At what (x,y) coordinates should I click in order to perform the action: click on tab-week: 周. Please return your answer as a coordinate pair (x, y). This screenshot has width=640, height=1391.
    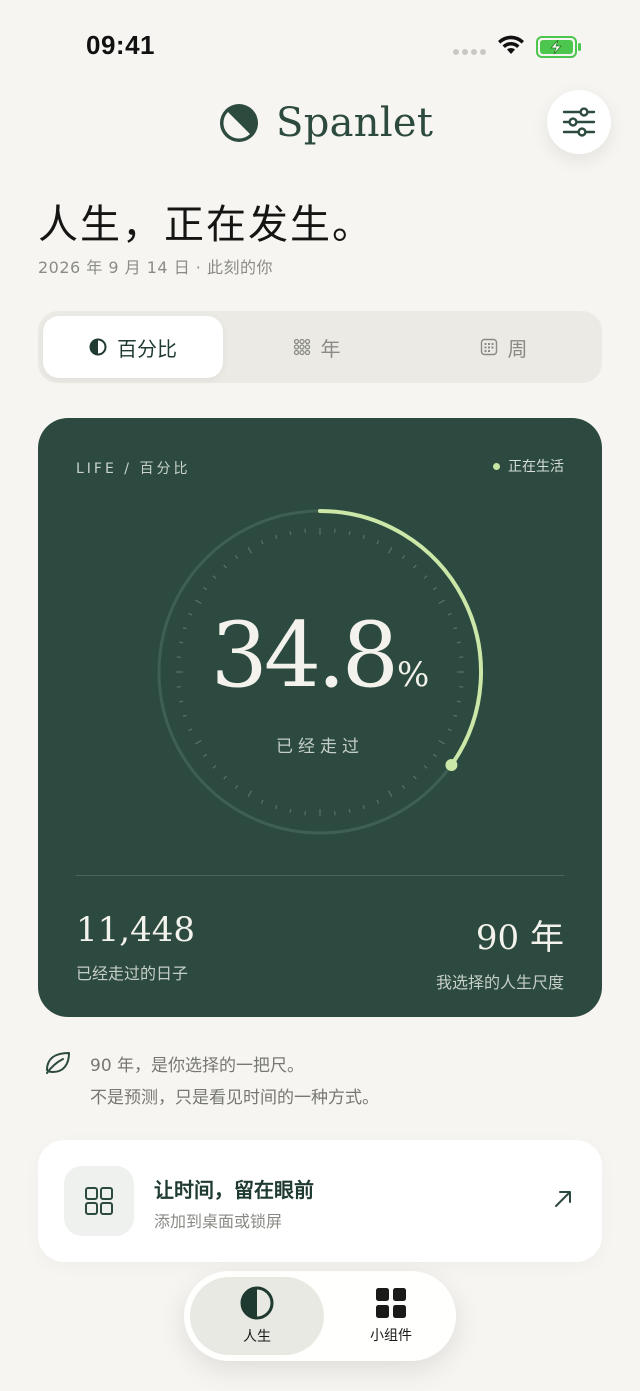
    Looking at the image, I should click on (503, 347).